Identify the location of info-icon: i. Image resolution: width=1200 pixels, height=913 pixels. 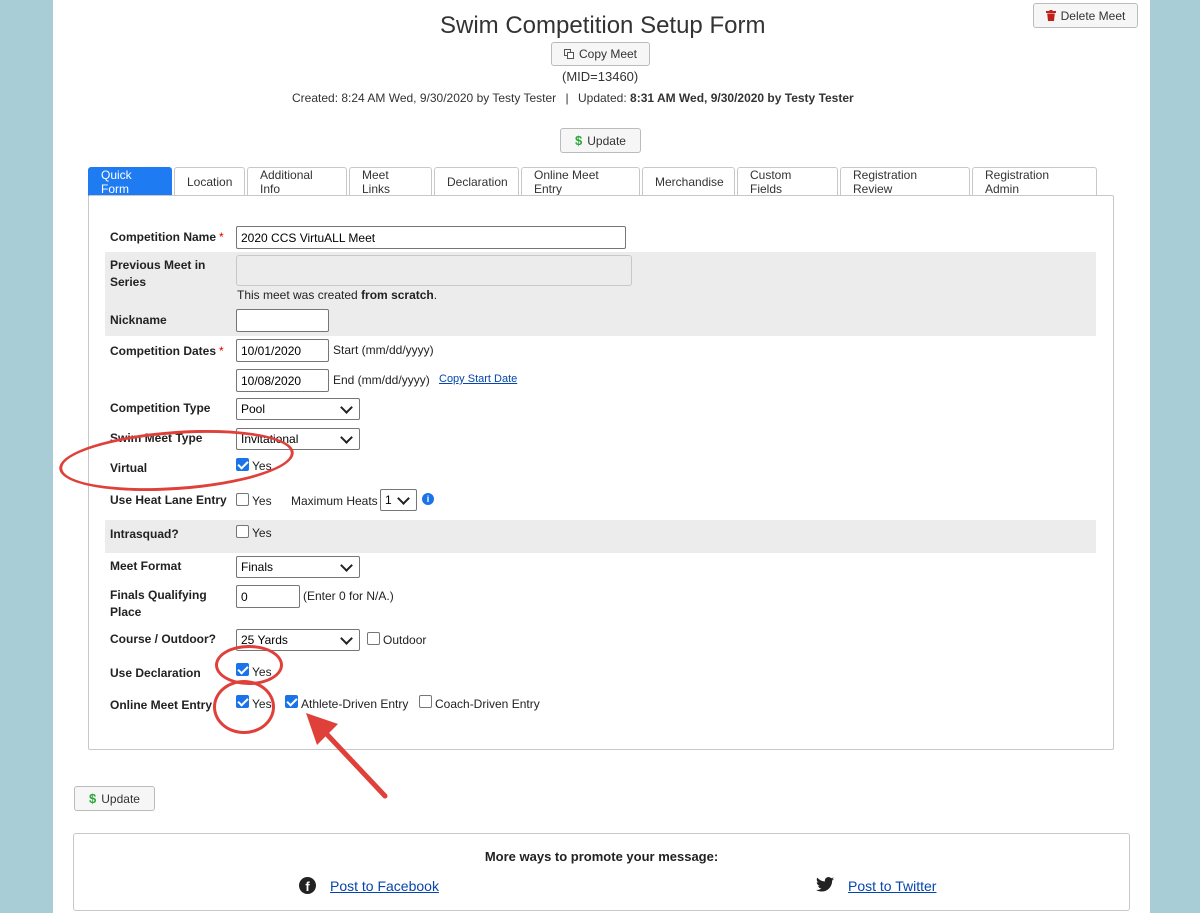
(428, 499).